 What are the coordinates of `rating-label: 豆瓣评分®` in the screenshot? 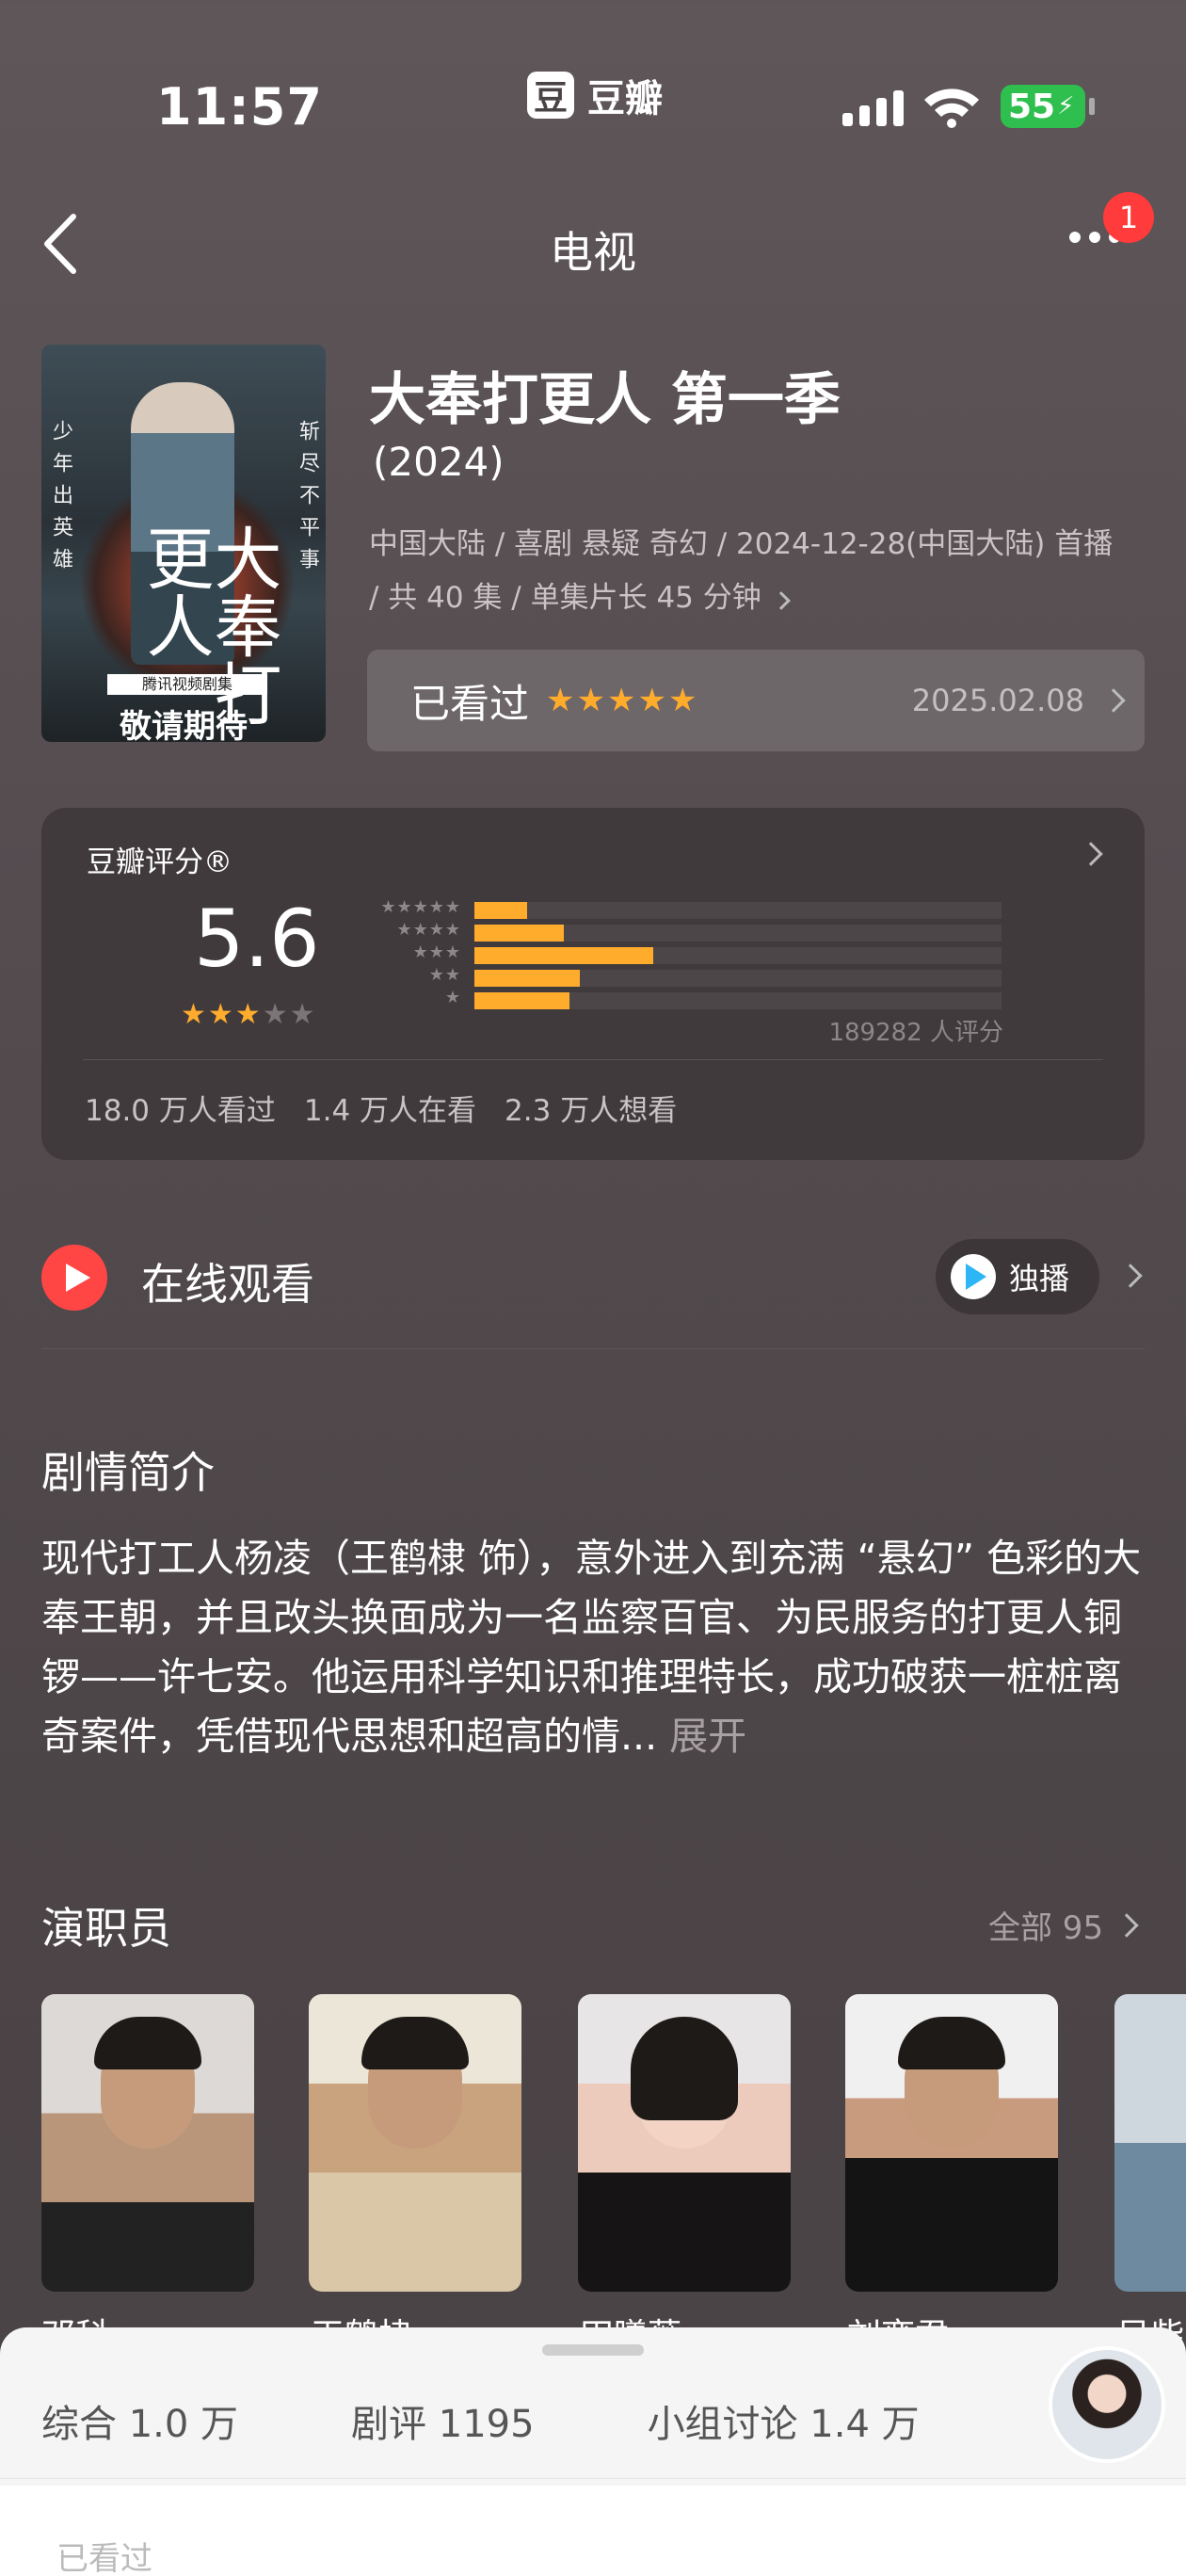 It's located at (159, 862).